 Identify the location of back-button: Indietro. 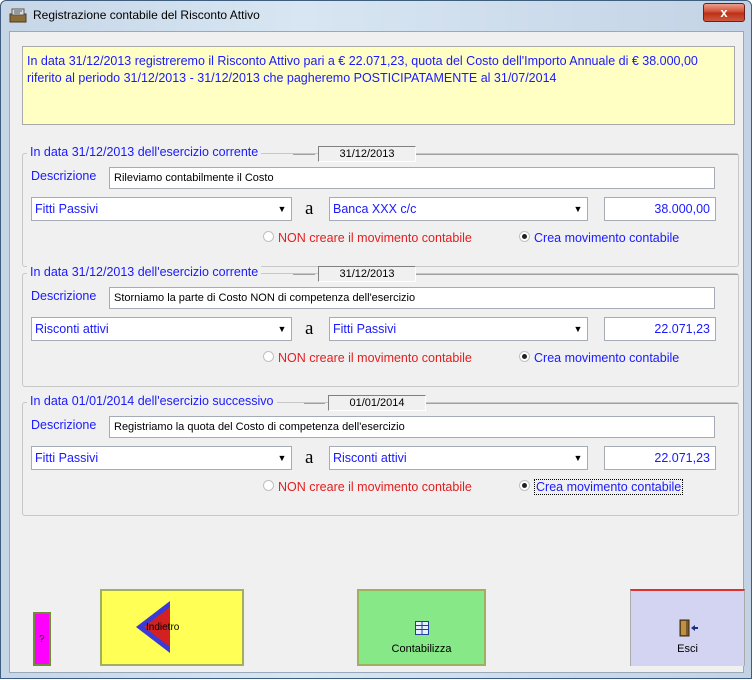
(172, 627).